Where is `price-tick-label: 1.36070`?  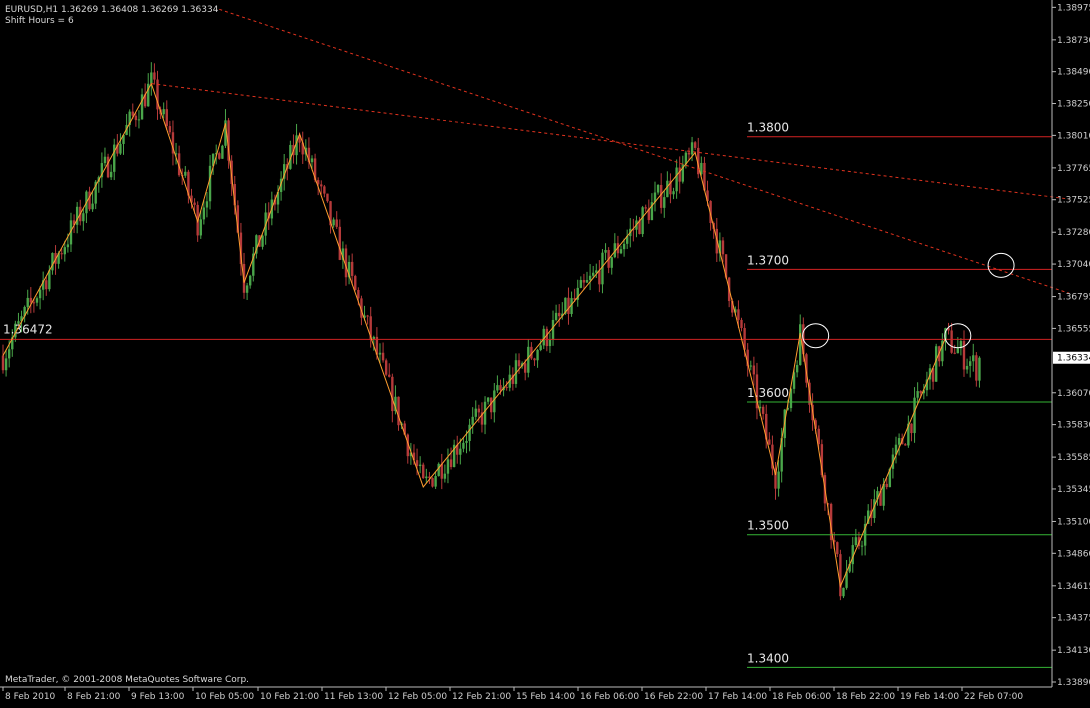
price-tick-label: 1.36070 is located at coordinates (1073, 394).